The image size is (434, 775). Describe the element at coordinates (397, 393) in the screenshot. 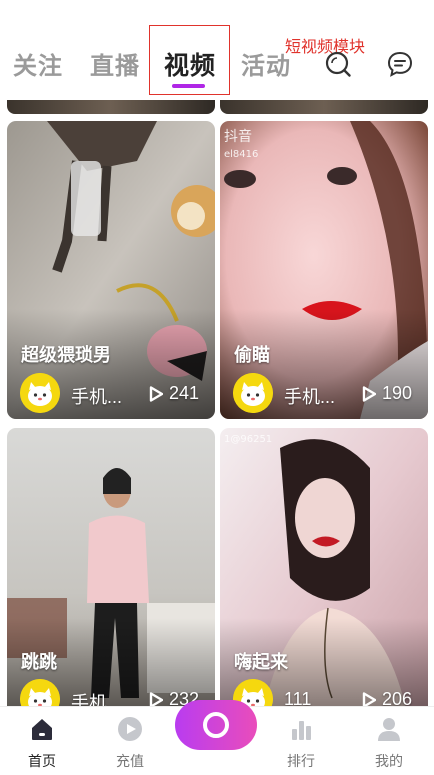

I see `play-count: 190` at that location.